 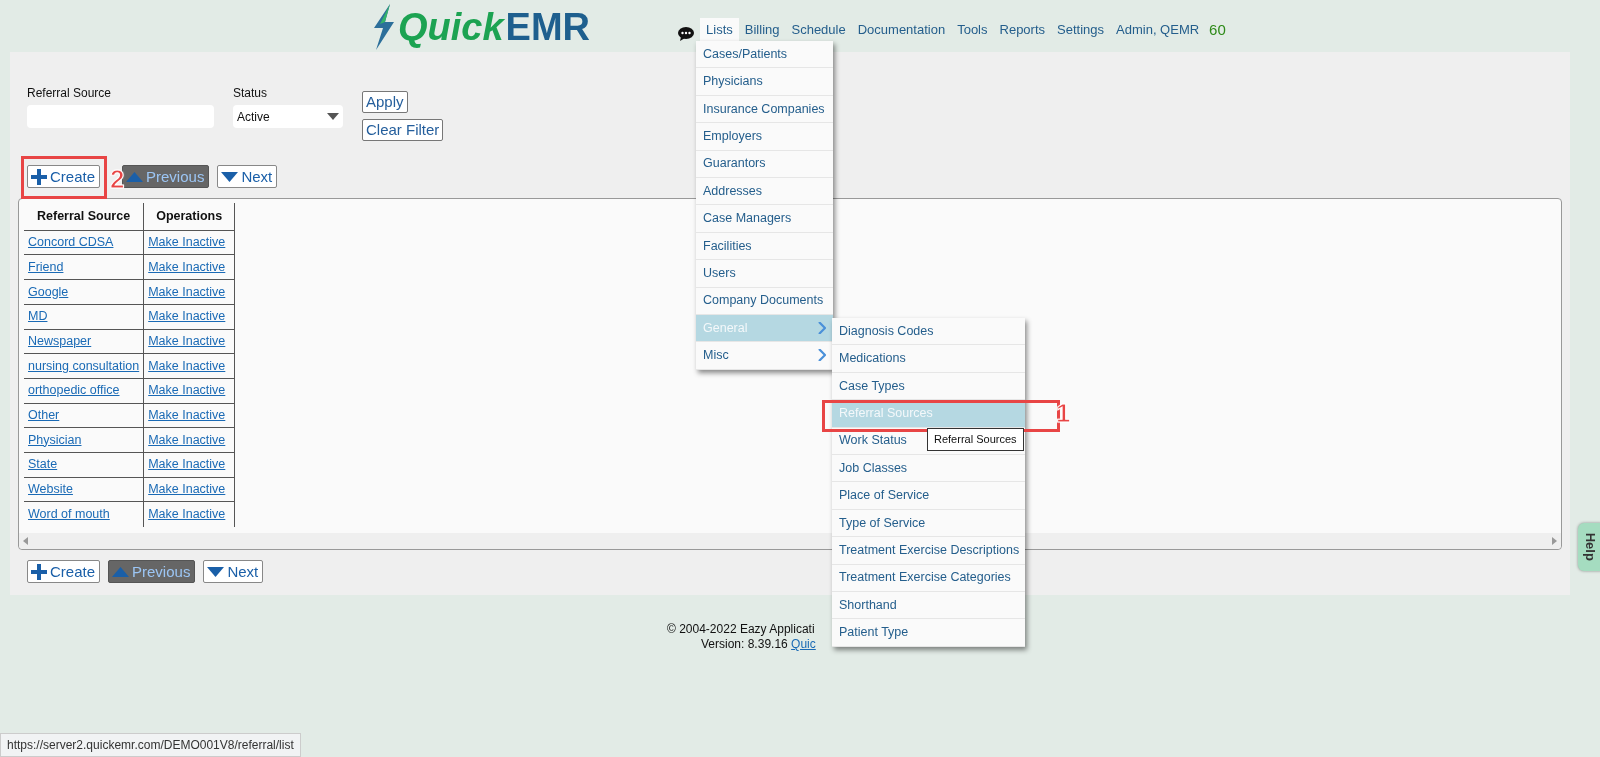 What do you see at coordinates (928, 523) in the screenshot?
I see `submenu-item: Type of Service` at bounding box center [928, 523].